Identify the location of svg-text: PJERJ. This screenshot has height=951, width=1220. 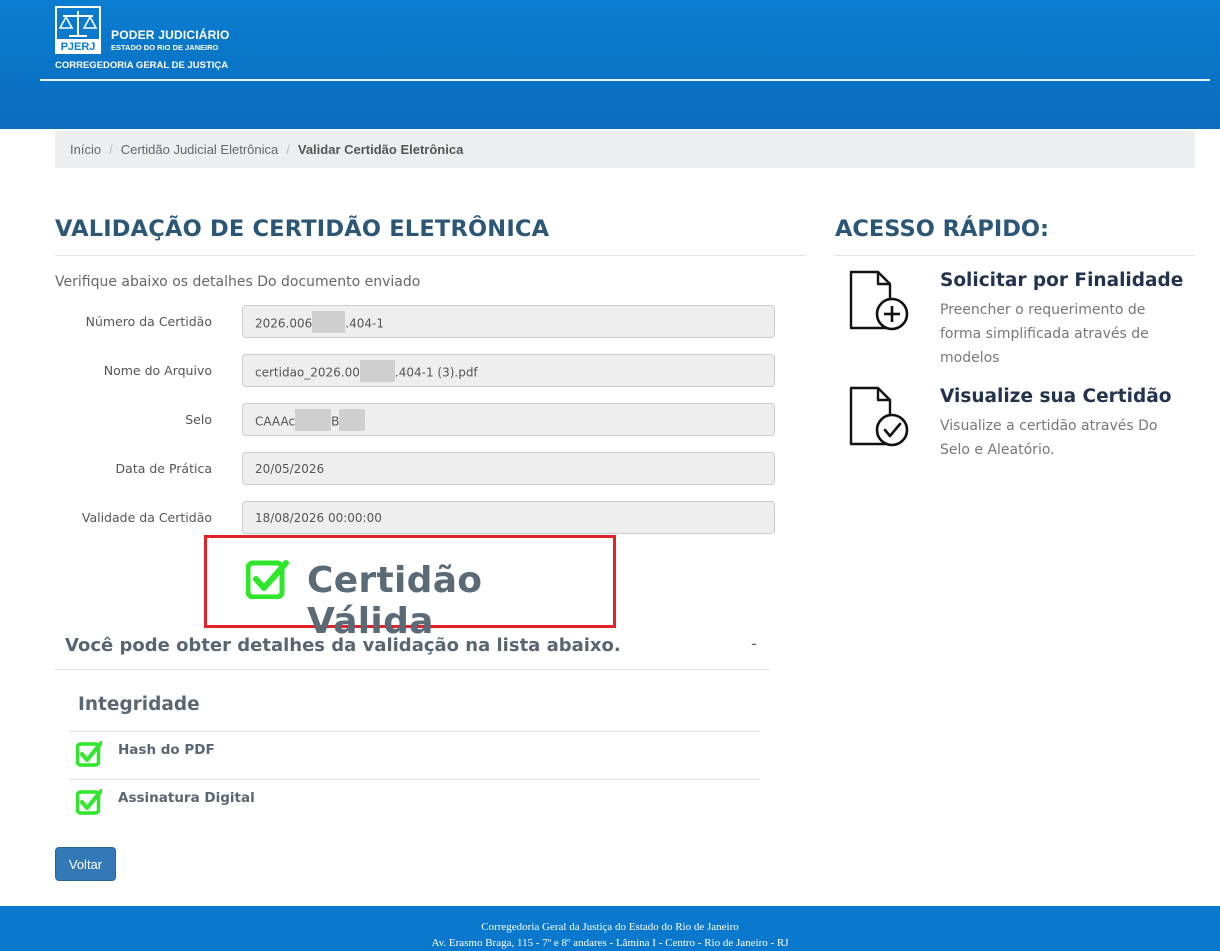
(78, 47).